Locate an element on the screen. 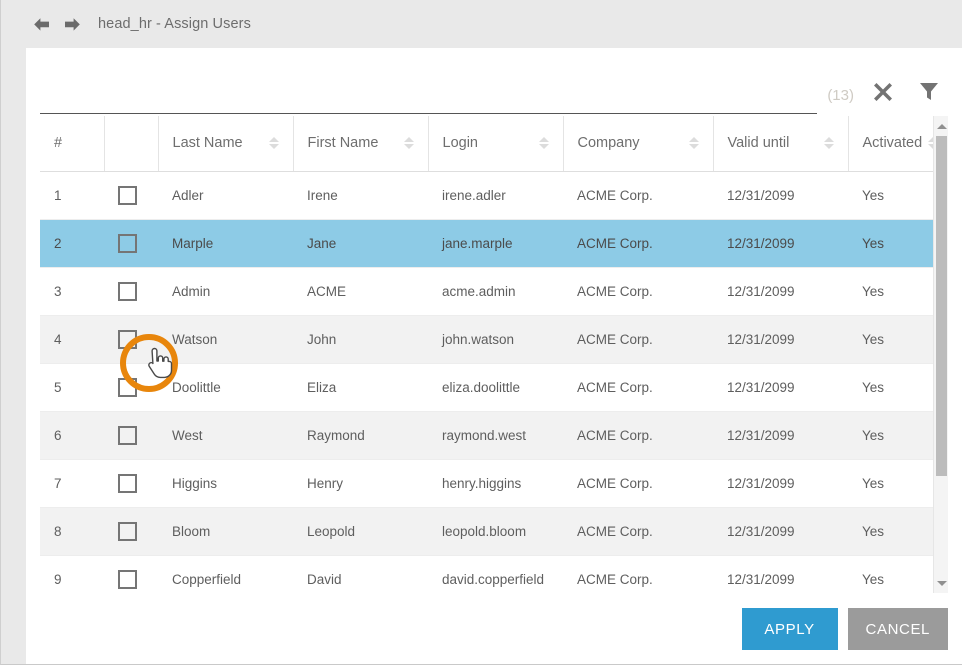 Image resolution: width=962 pixels, height=665 pixels. close-x-icon is located at coordinates (883, 91).